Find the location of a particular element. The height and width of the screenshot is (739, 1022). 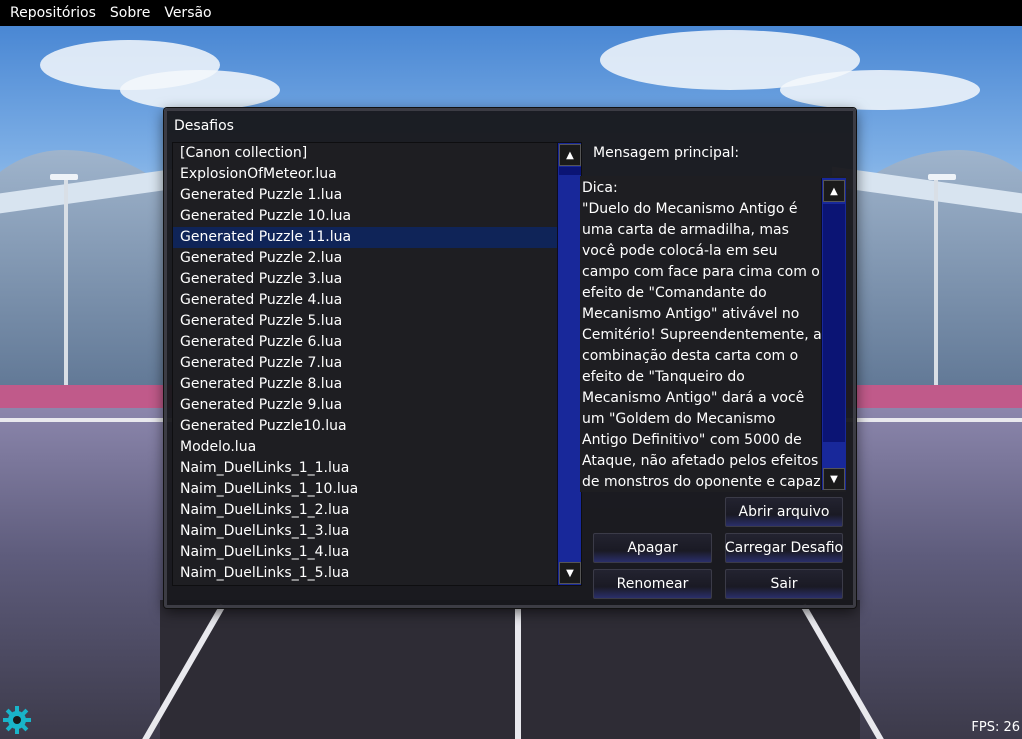

list-item: Generated Puzzle 2.lua is located at coordinates (365, 258).